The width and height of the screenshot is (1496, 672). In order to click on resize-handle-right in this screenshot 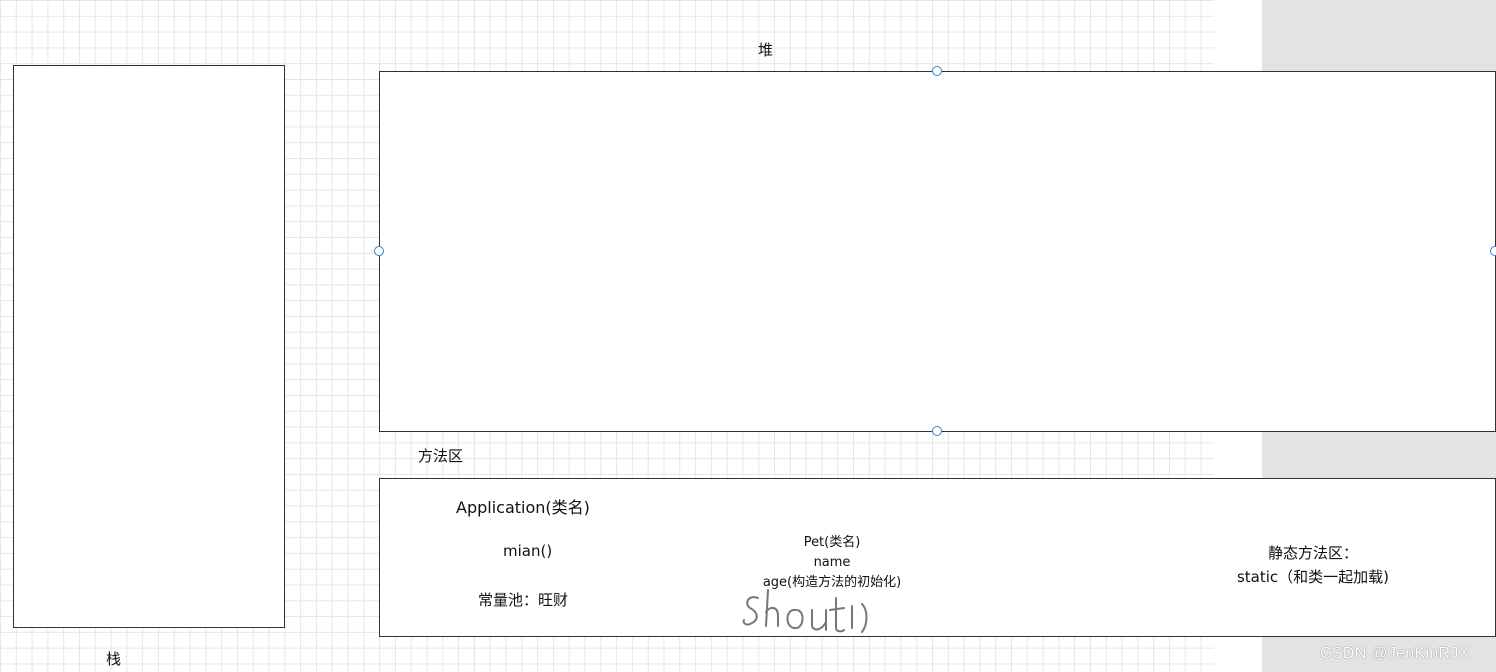, I will do `click(1493, 251)`.